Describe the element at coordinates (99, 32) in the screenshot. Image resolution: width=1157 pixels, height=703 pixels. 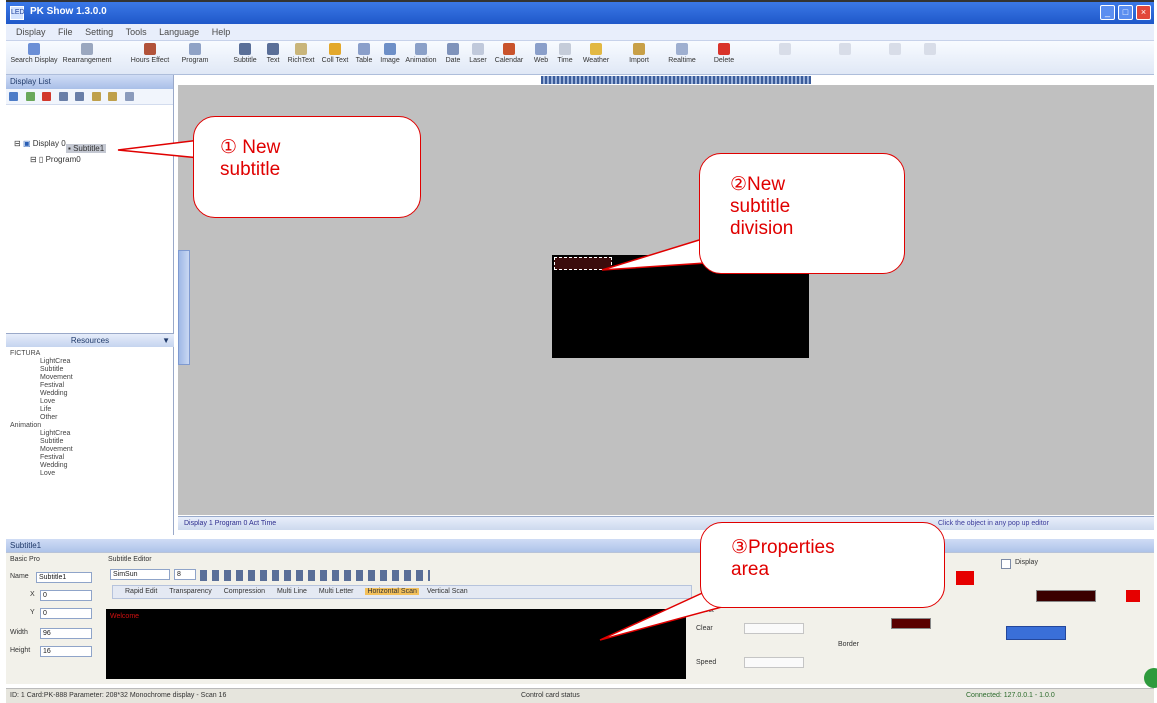
I see `menu-setting: Setting` at that location.